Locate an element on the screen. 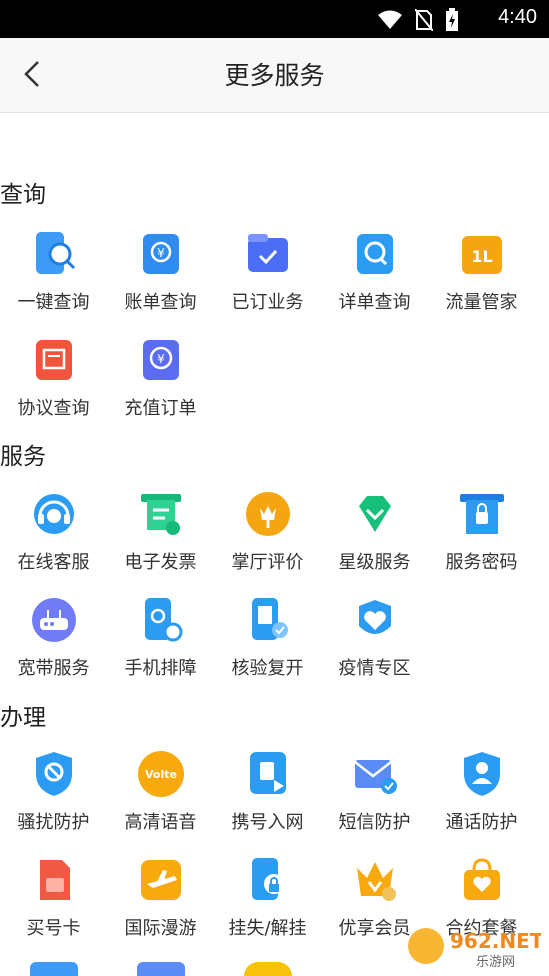 This screenshot has width=549, height=976. grid-item-bill-query: ¥ 账单查询 is located at coordinates (160, 280).